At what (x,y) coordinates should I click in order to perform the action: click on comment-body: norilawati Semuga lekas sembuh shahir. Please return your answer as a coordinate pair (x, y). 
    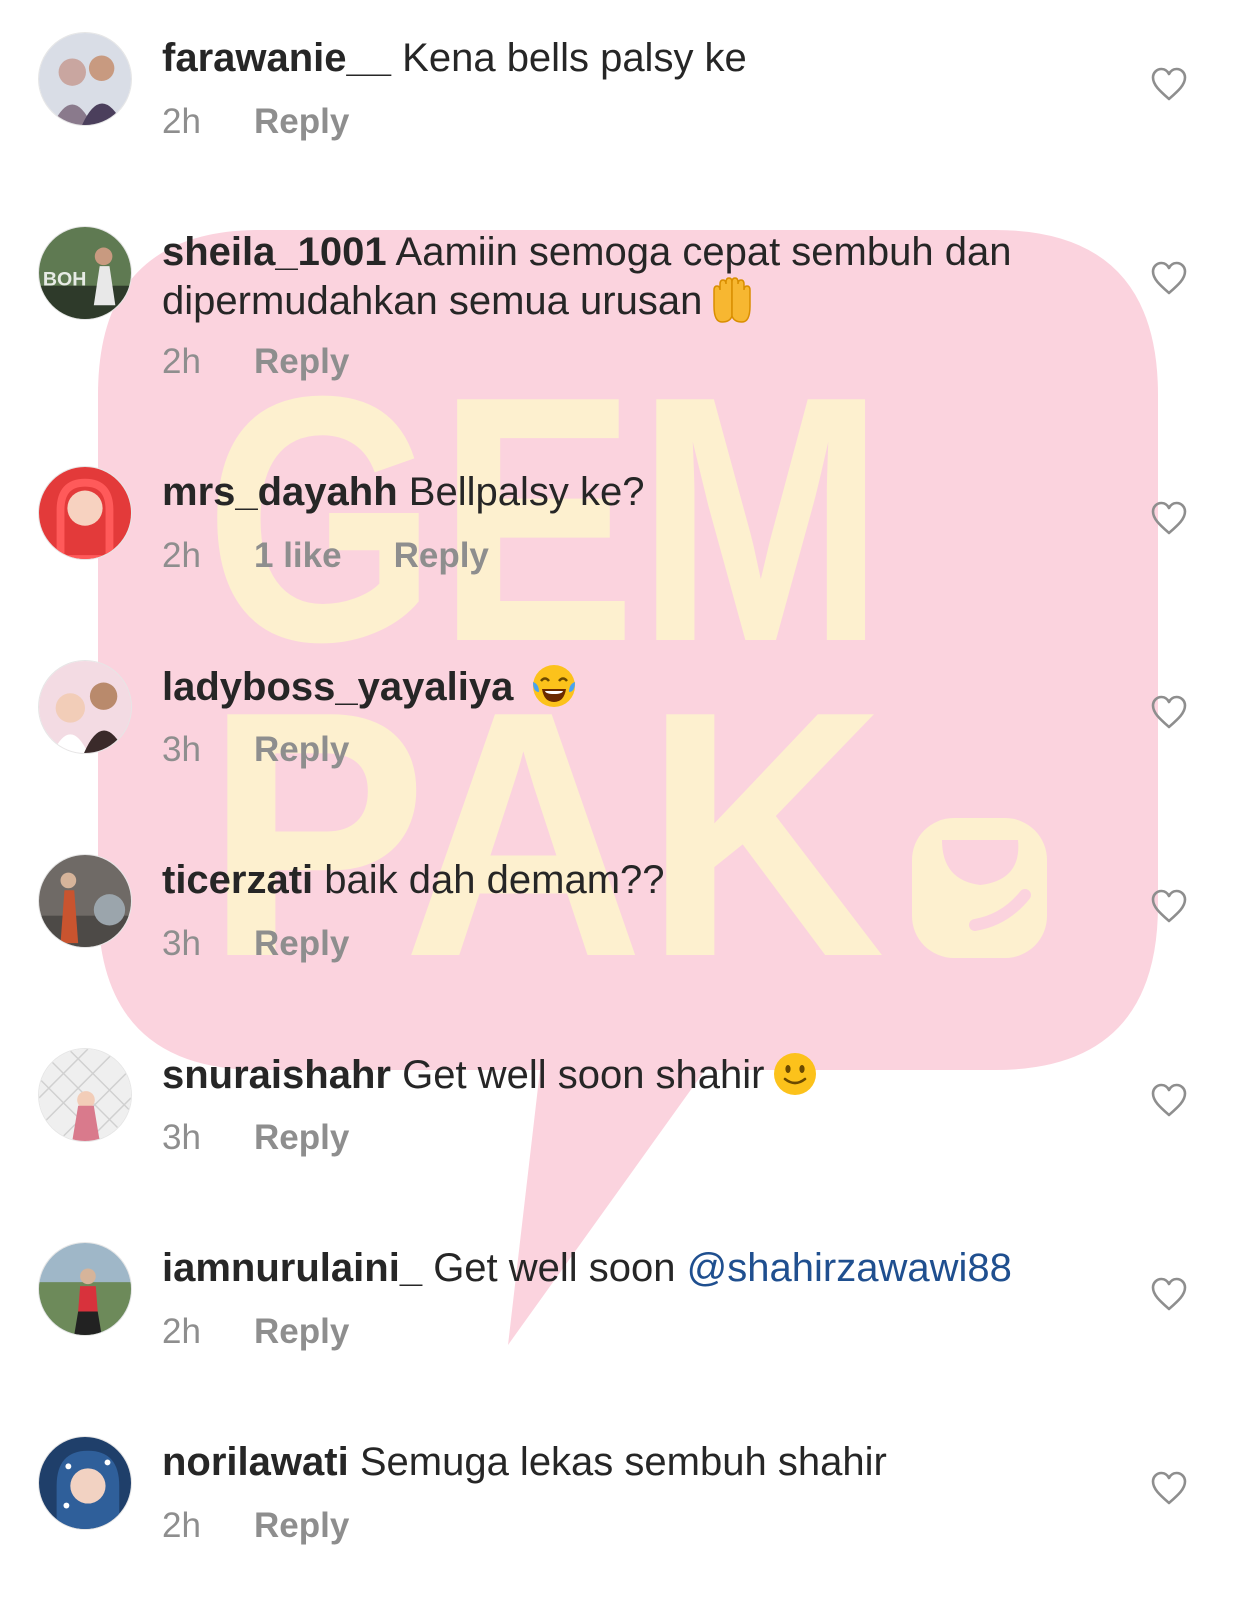
    Looking at the image, I should click on (627, 1462).